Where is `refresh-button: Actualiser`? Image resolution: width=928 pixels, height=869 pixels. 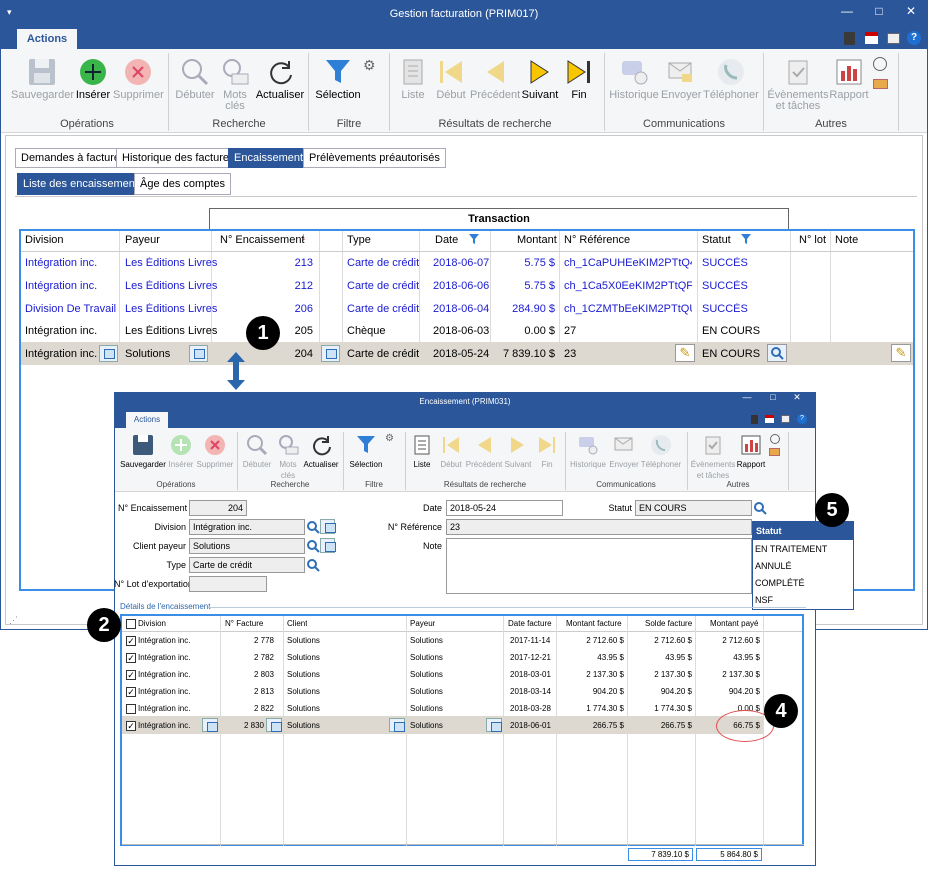
refresh-button: Actualiser is located at coordinates (280, 79).